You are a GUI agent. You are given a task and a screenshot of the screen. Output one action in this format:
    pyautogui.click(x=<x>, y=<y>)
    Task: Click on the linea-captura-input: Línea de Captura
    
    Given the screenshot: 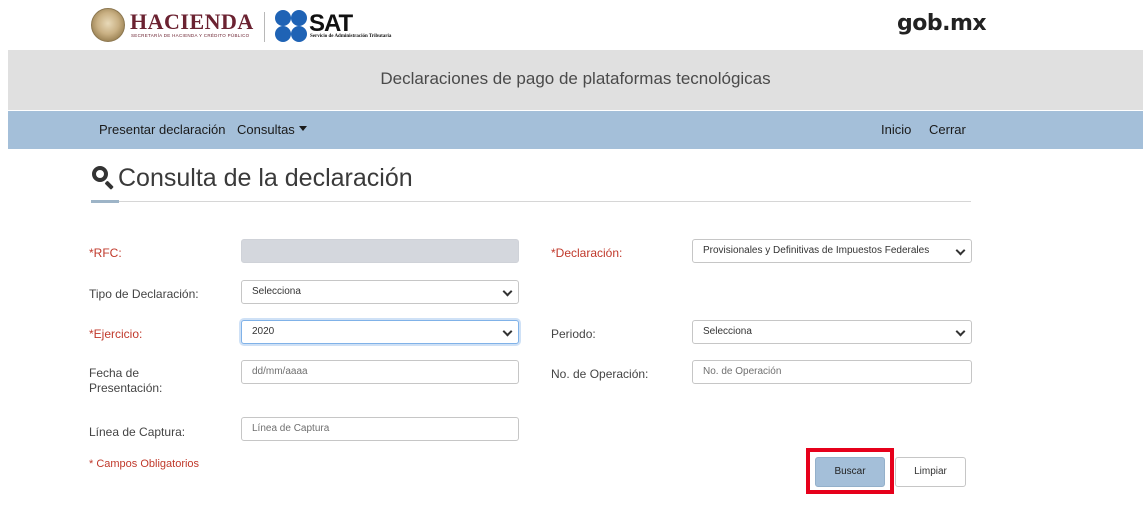 What is the action you would take?
    pyautogui.click(x=380, y=429)
    